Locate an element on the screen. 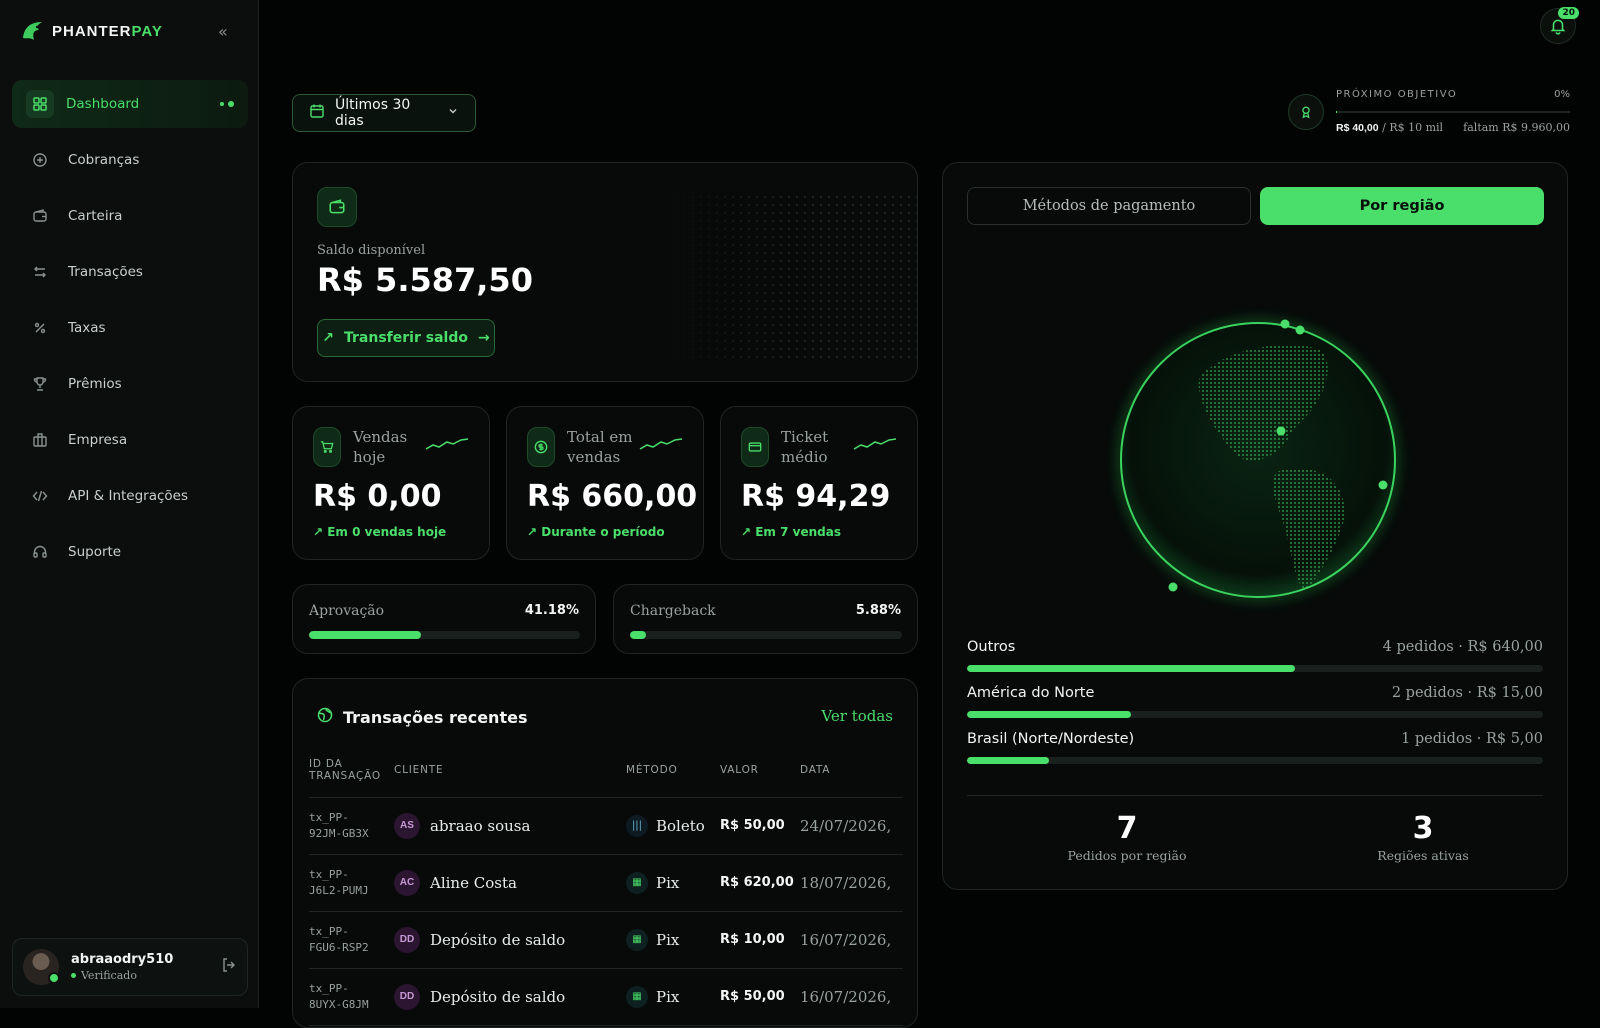 Image resolution: width=1600 pixels, height=1028 pixels. client-initials: DD is located at coordinates (407, 996).